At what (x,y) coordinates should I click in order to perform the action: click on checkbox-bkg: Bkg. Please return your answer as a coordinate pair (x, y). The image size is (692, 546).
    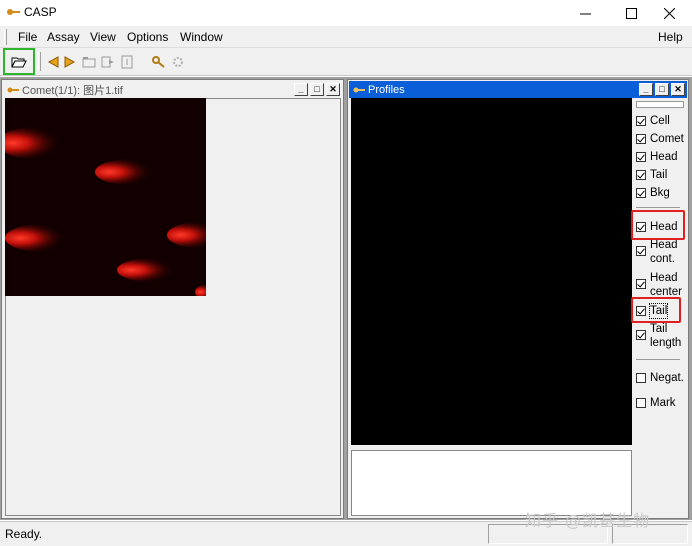
    Looking at the image, I should click on (653, 193).